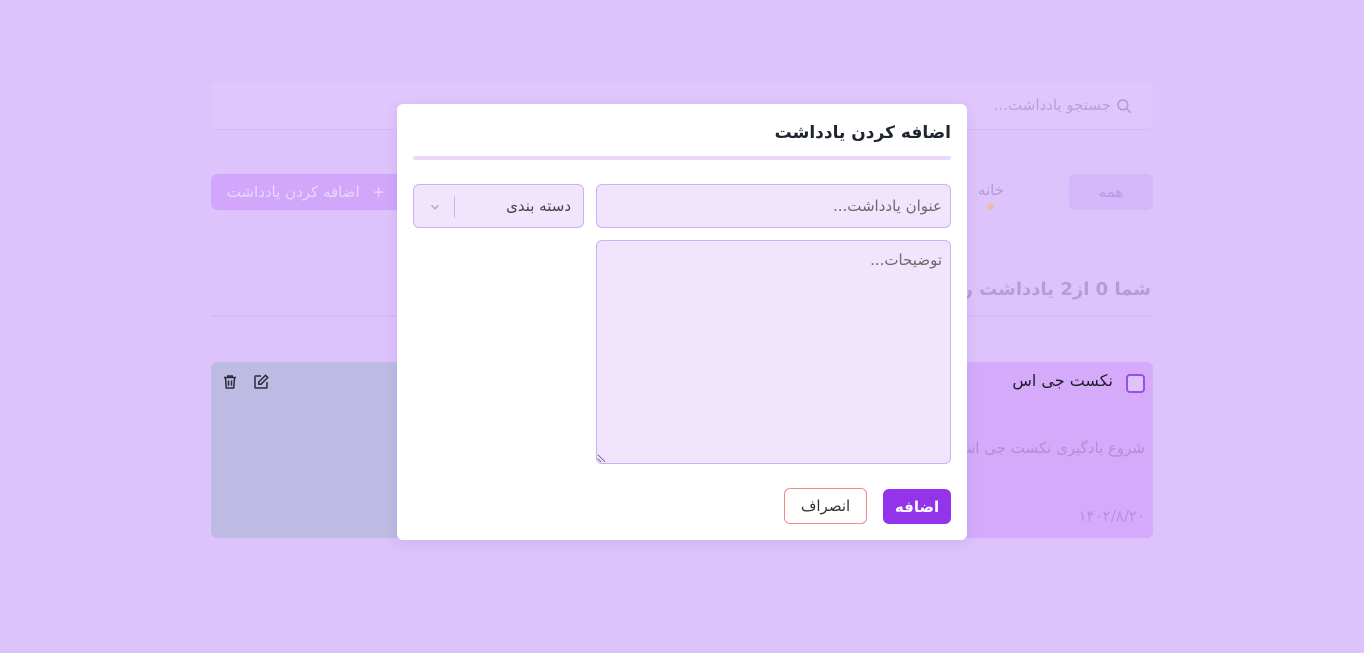 This screenshot has height=653, width=1364. What do you see at coordinates (261, 382) in the screenshot?
I see `edit-icon` at bounding box center [261, 382].